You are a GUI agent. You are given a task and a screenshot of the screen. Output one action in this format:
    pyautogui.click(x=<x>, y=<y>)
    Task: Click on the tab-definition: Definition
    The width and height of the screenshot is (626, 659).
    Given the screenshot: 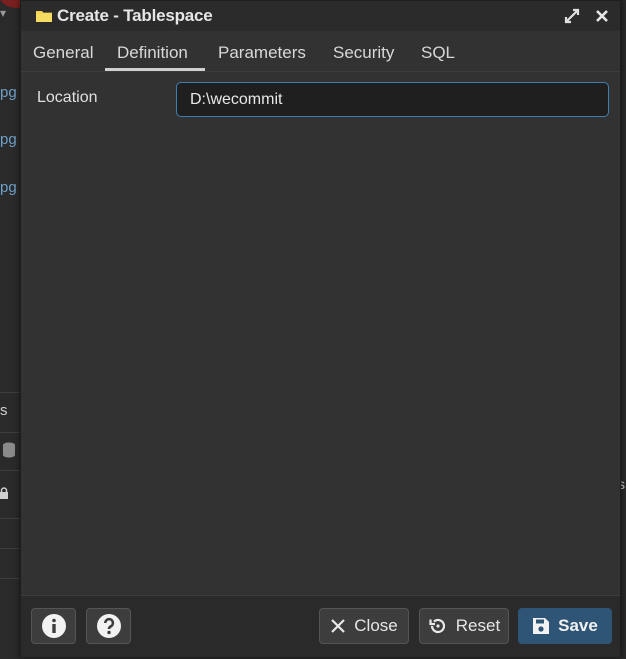 What is the action you would take?
    pyautogui.click(x=152, y=53)
    